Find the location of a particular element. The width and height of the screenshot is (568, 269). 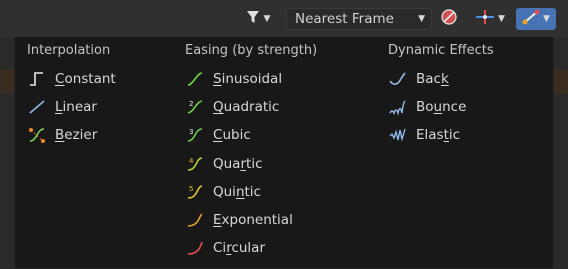

elastic-icon is located at coordinates (398, 135).